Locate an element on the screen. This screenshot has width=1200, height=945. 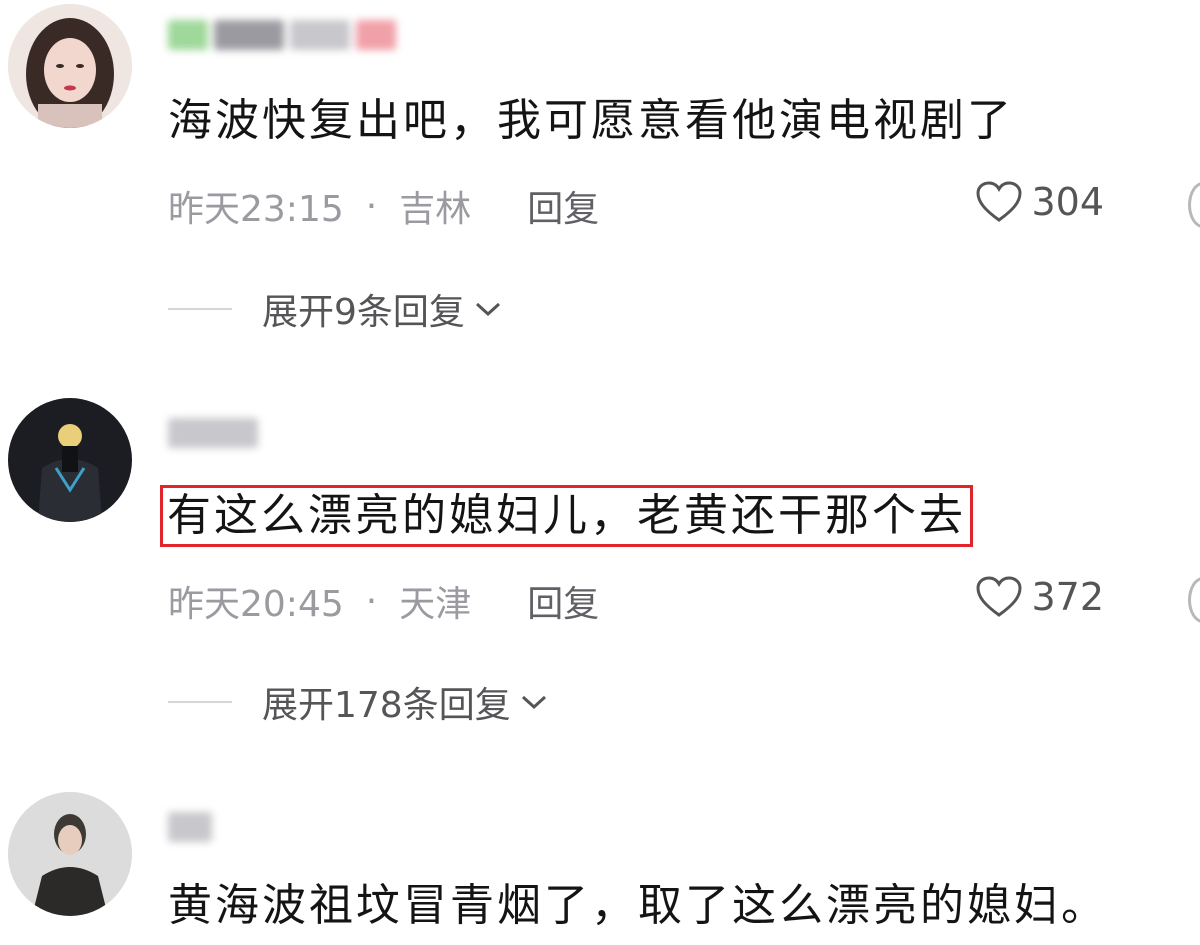
like-count: 304 is located at coordinates (1067, 202).